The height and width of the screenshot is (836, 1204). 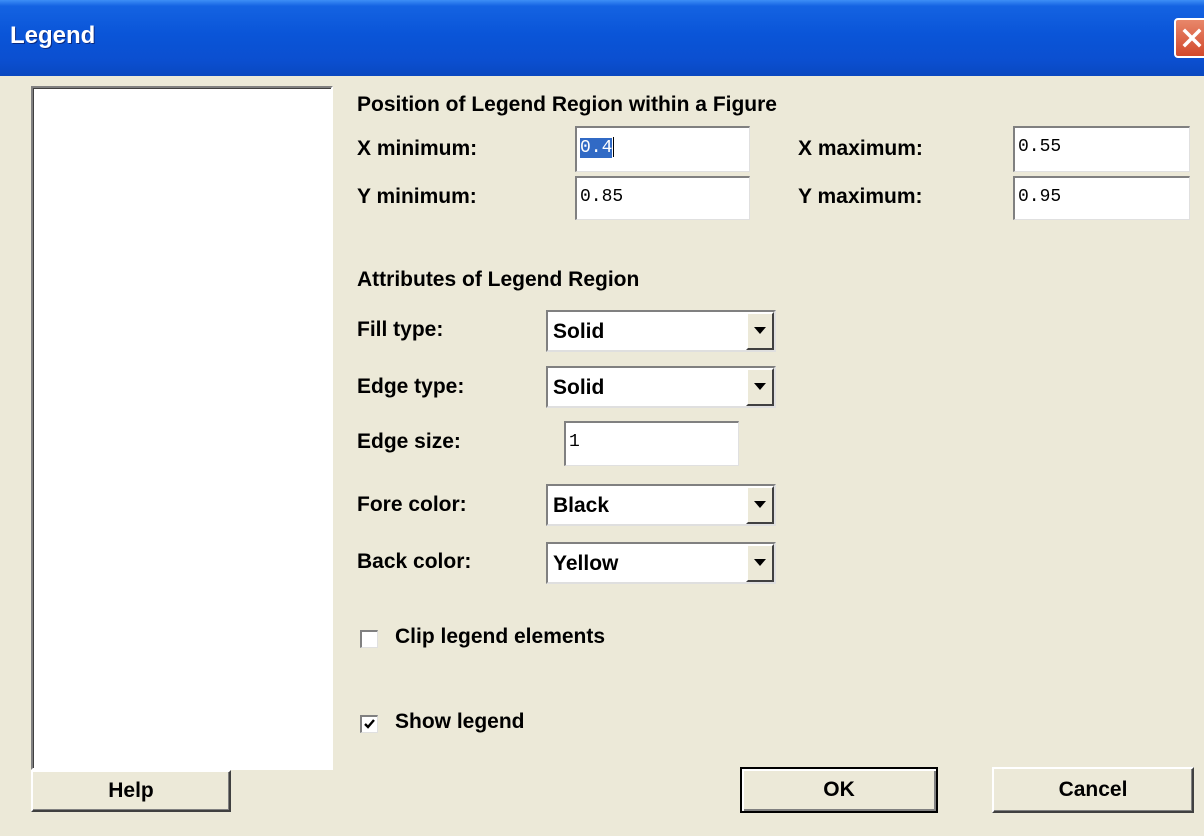 I want to click on help-button: Help, so click(x=131, y=791).